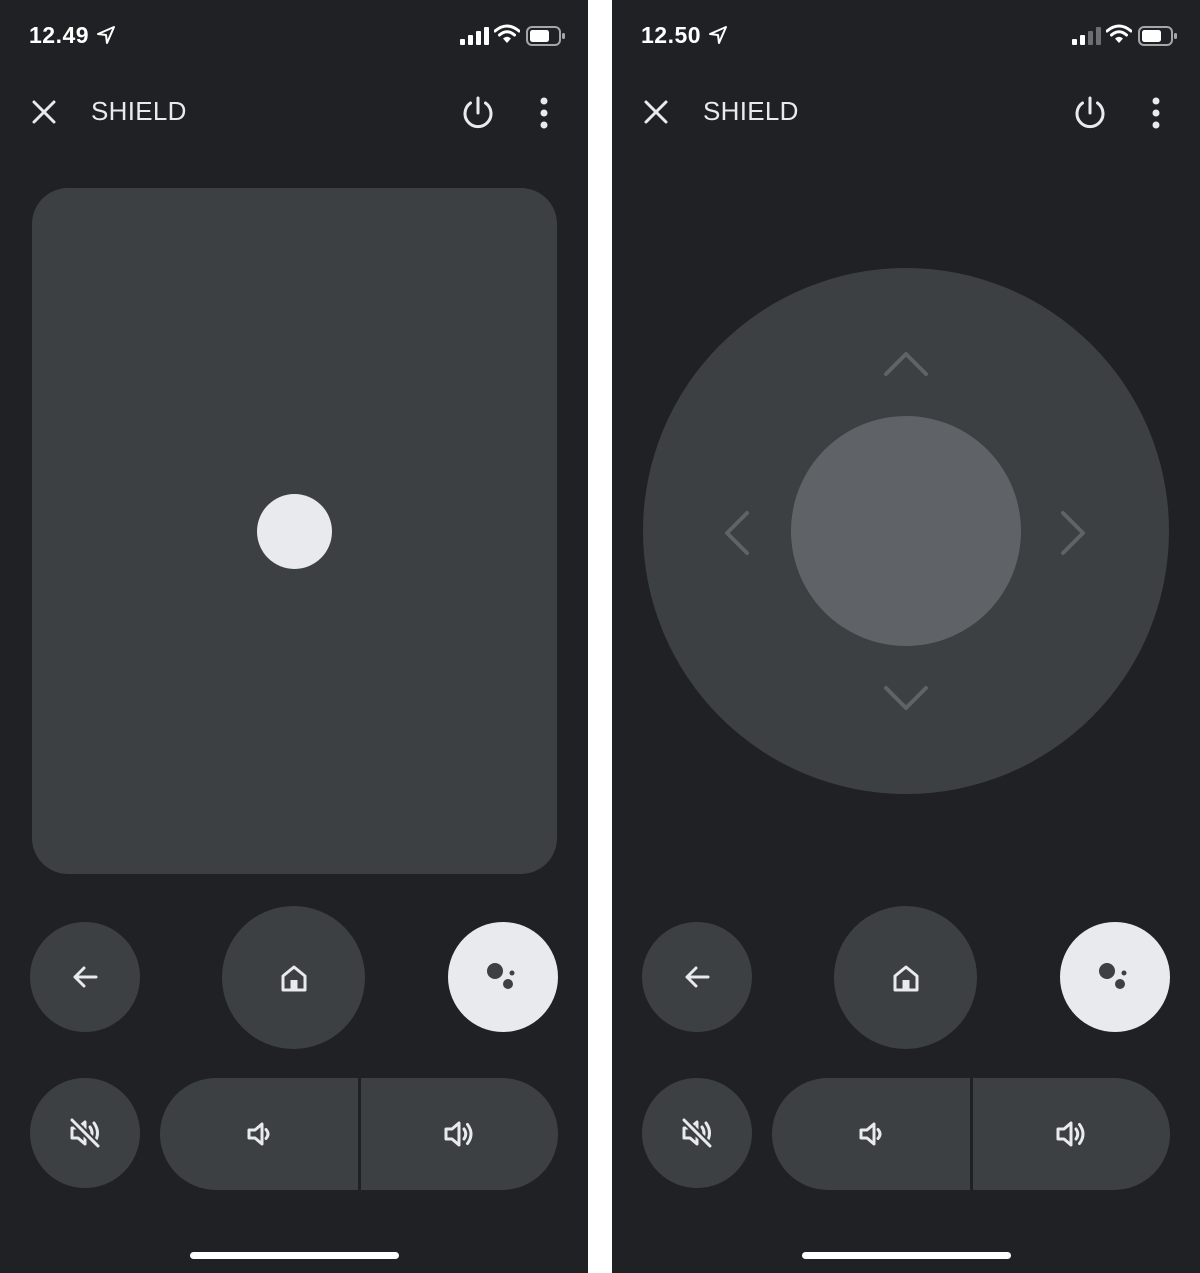  I want to click on status-time: 12.50, so click(671, 35).